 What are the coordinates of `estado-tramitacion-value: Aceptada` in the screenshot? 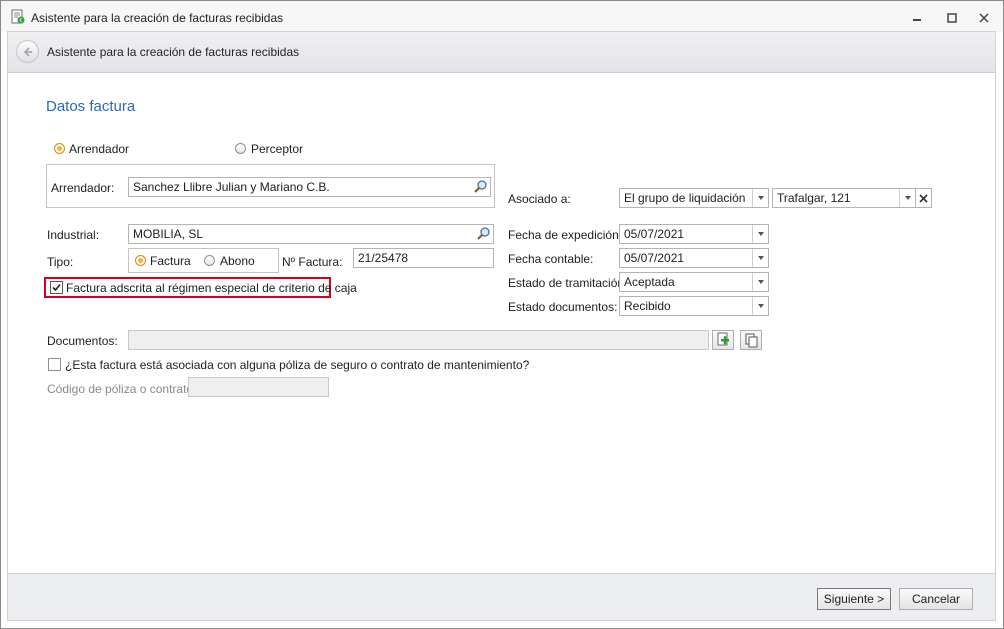 It's located at (649, 282).